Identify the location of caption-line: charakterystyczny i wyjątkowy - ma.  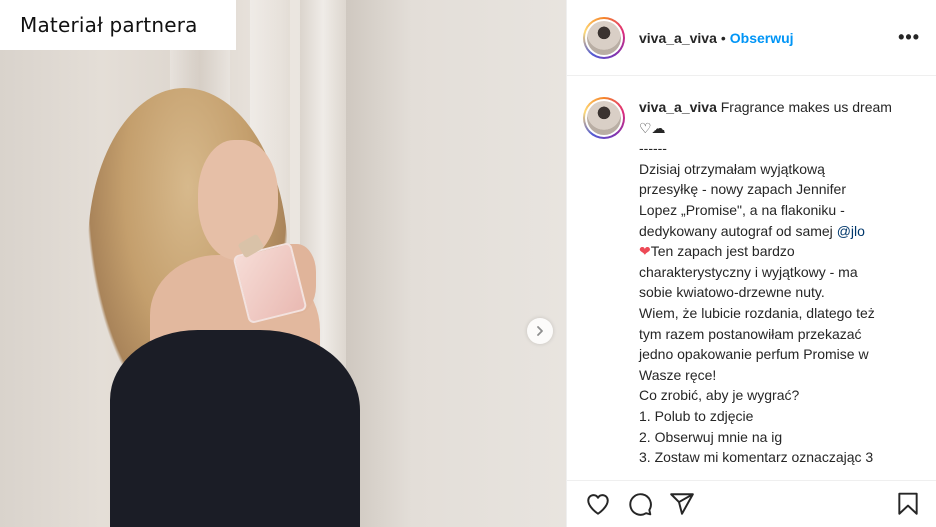
(748, 271).